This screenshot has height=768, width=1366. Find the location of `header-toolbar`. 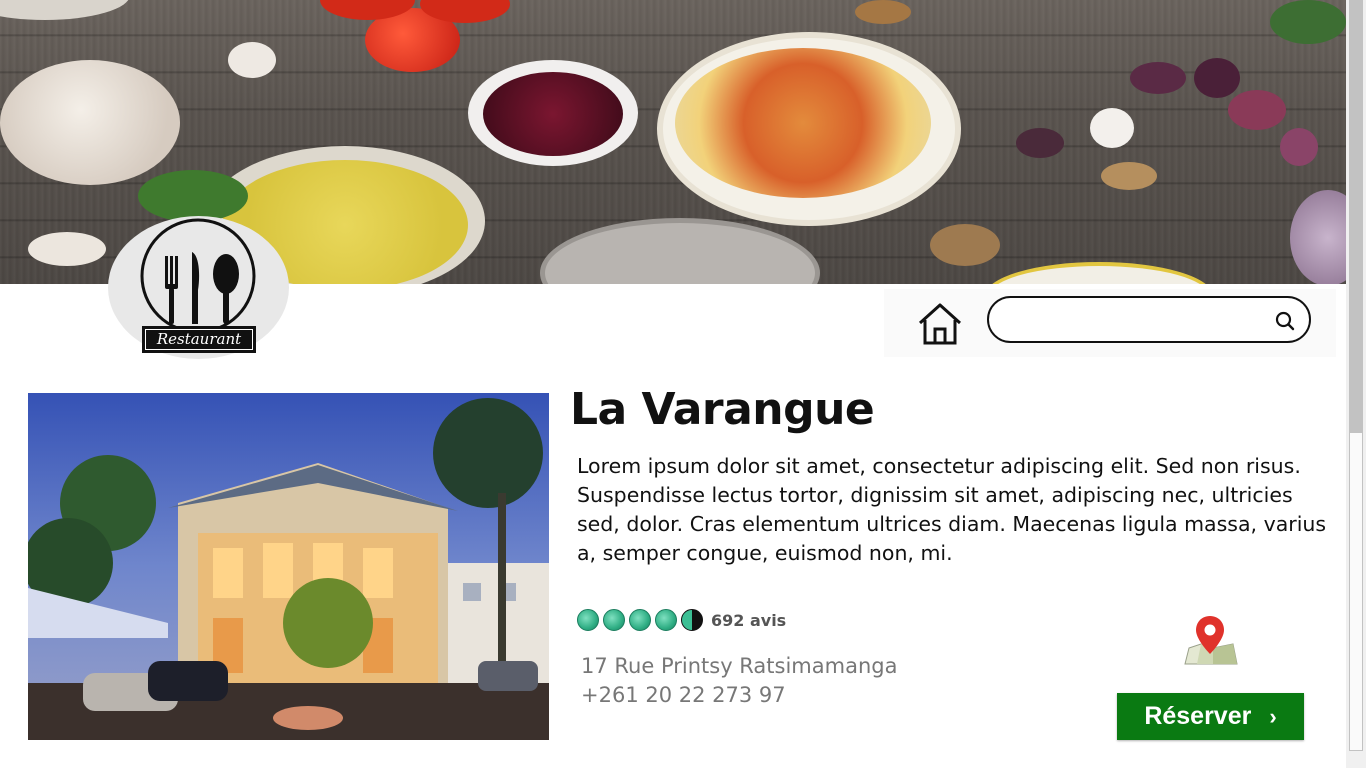

header-toolbar is located at coordinates (1110, 323).